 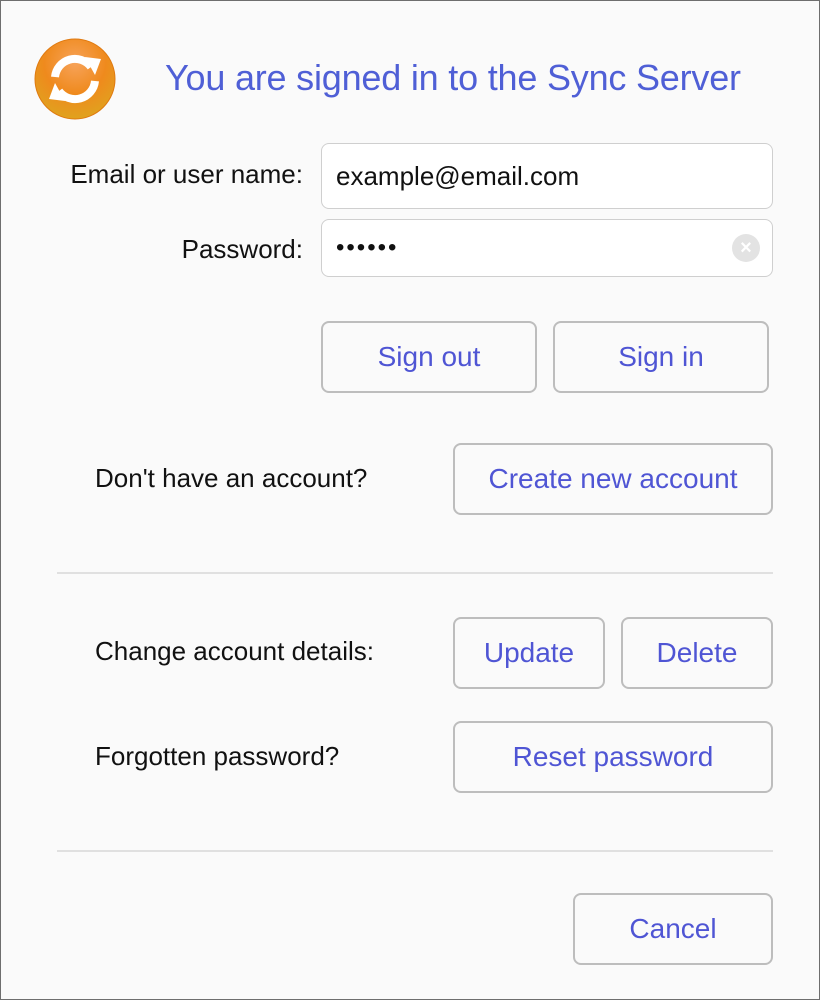 What do you see at coordinates (531, 248) in the screenshot?
I see `password-input` at bounding box center [531, 248].